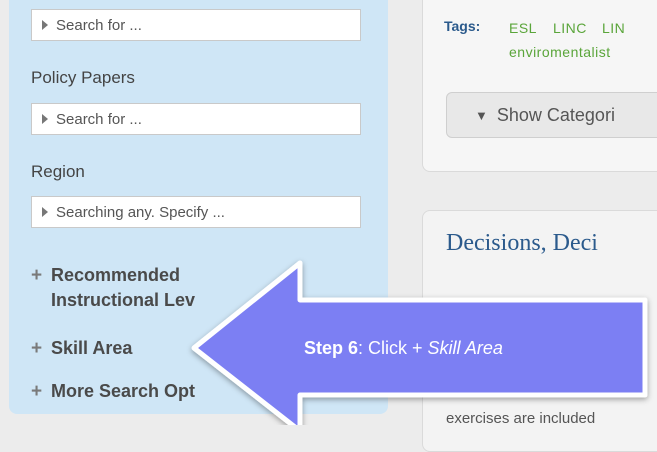 This screenshot has height=452, width=657. I want to click on callout-instruction: Step 6: Click + Skill Area, so click(403, 348).